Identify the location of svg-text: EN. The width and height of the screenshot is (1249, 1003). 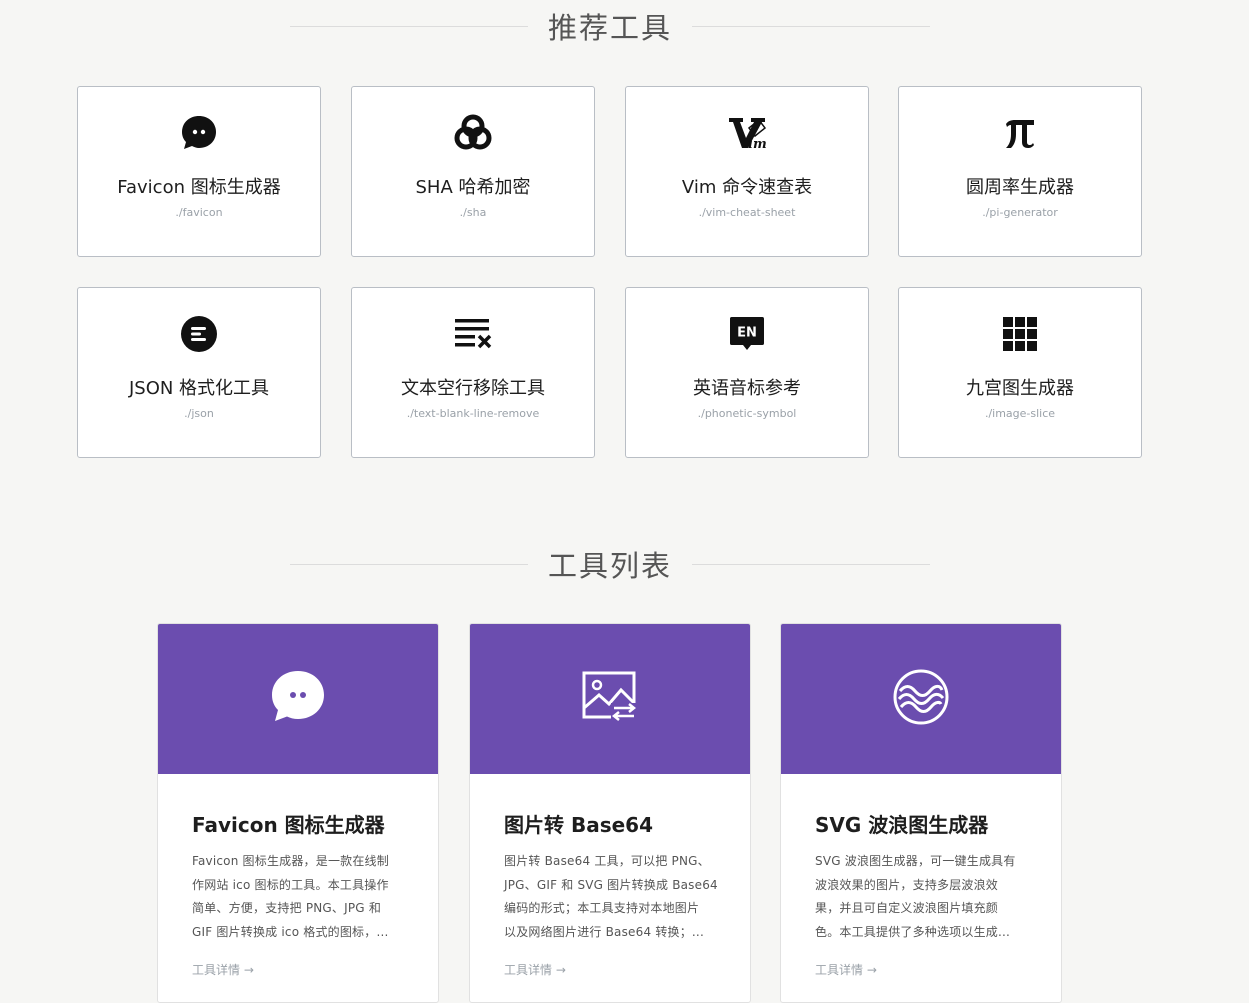
(747, 333).